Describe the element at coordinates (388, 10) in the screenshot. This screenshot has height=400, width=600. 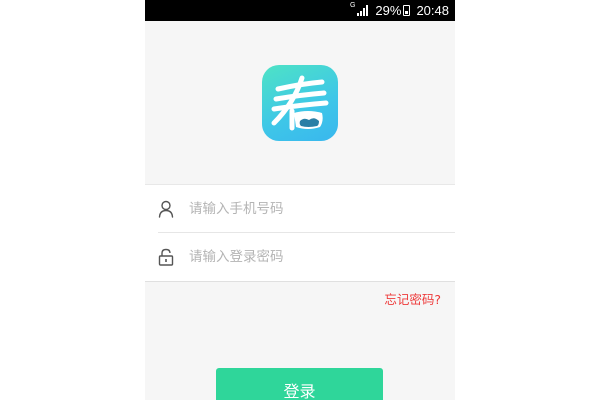
I see `battery-percent: 29%` at that location.